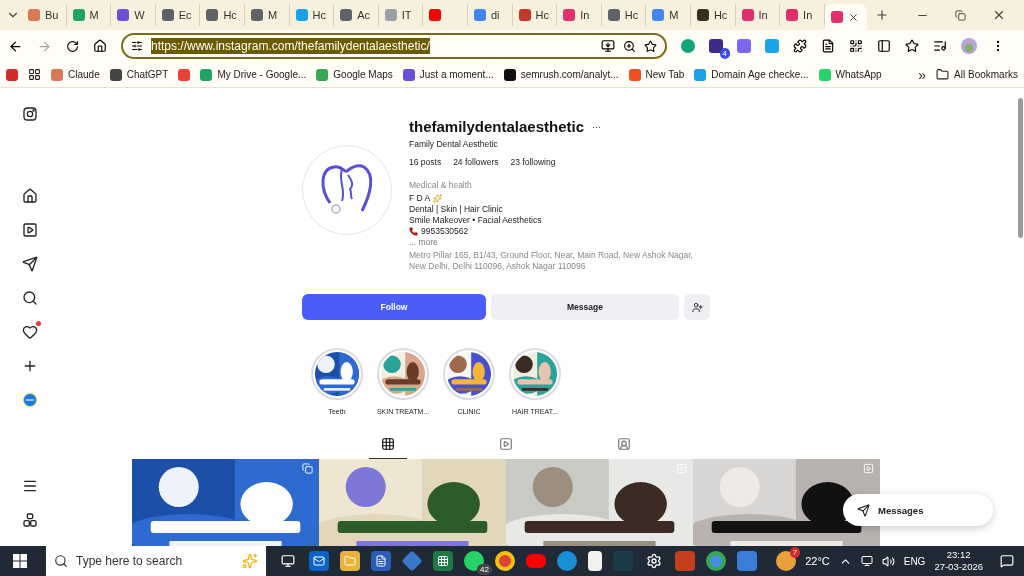  I want to click on reels-tab-icon, so click(506, 444).